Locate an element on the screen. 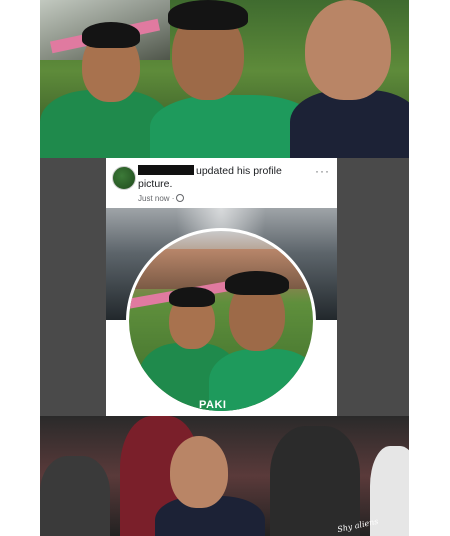  redacted-name-bar is located at coordinates (166, 170).